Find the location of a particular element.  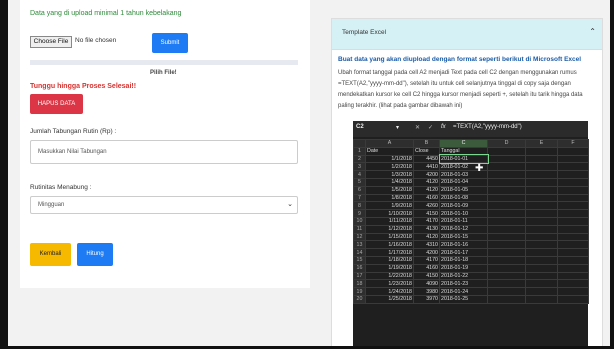

screen-border-left is located at coordinates (4, 174).